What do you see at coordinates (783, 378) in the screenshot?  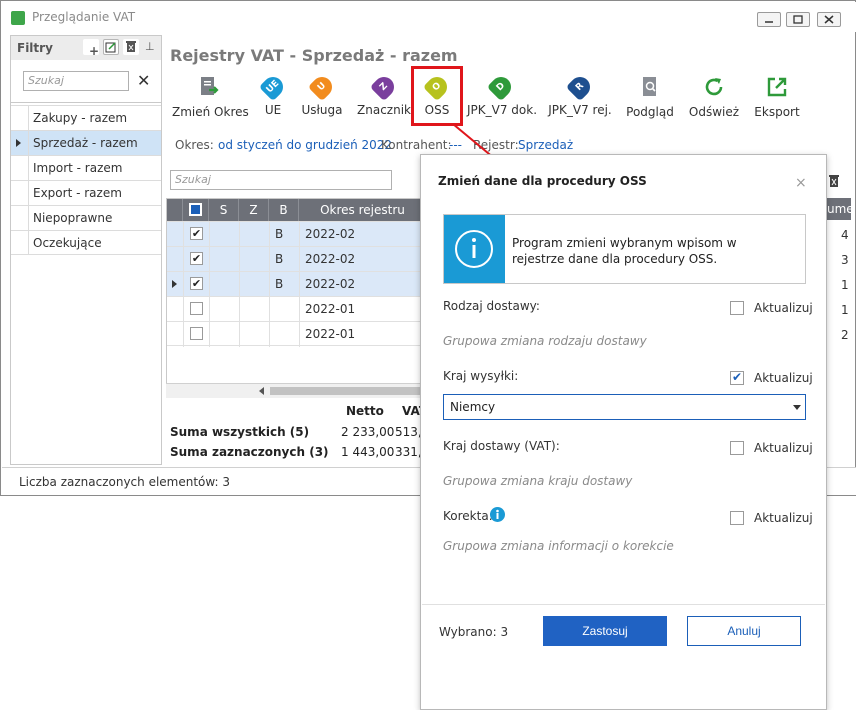 I see `kraj-wysylki-update-label: Aktualizuj` at bounding box center [783, 378].